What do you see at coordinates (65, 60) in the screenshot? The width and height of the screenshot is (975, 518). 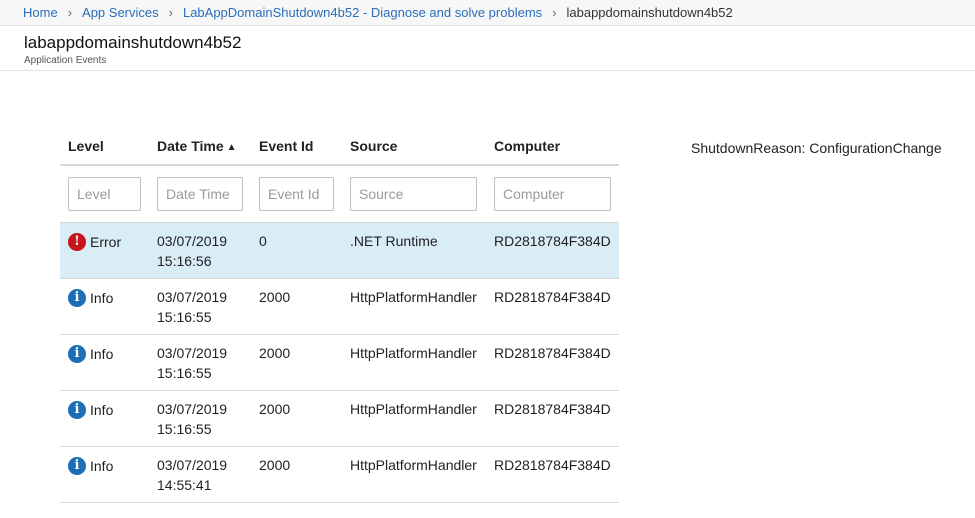 I see `page-subtitle: Application Events` at bounding box center [65, 60].